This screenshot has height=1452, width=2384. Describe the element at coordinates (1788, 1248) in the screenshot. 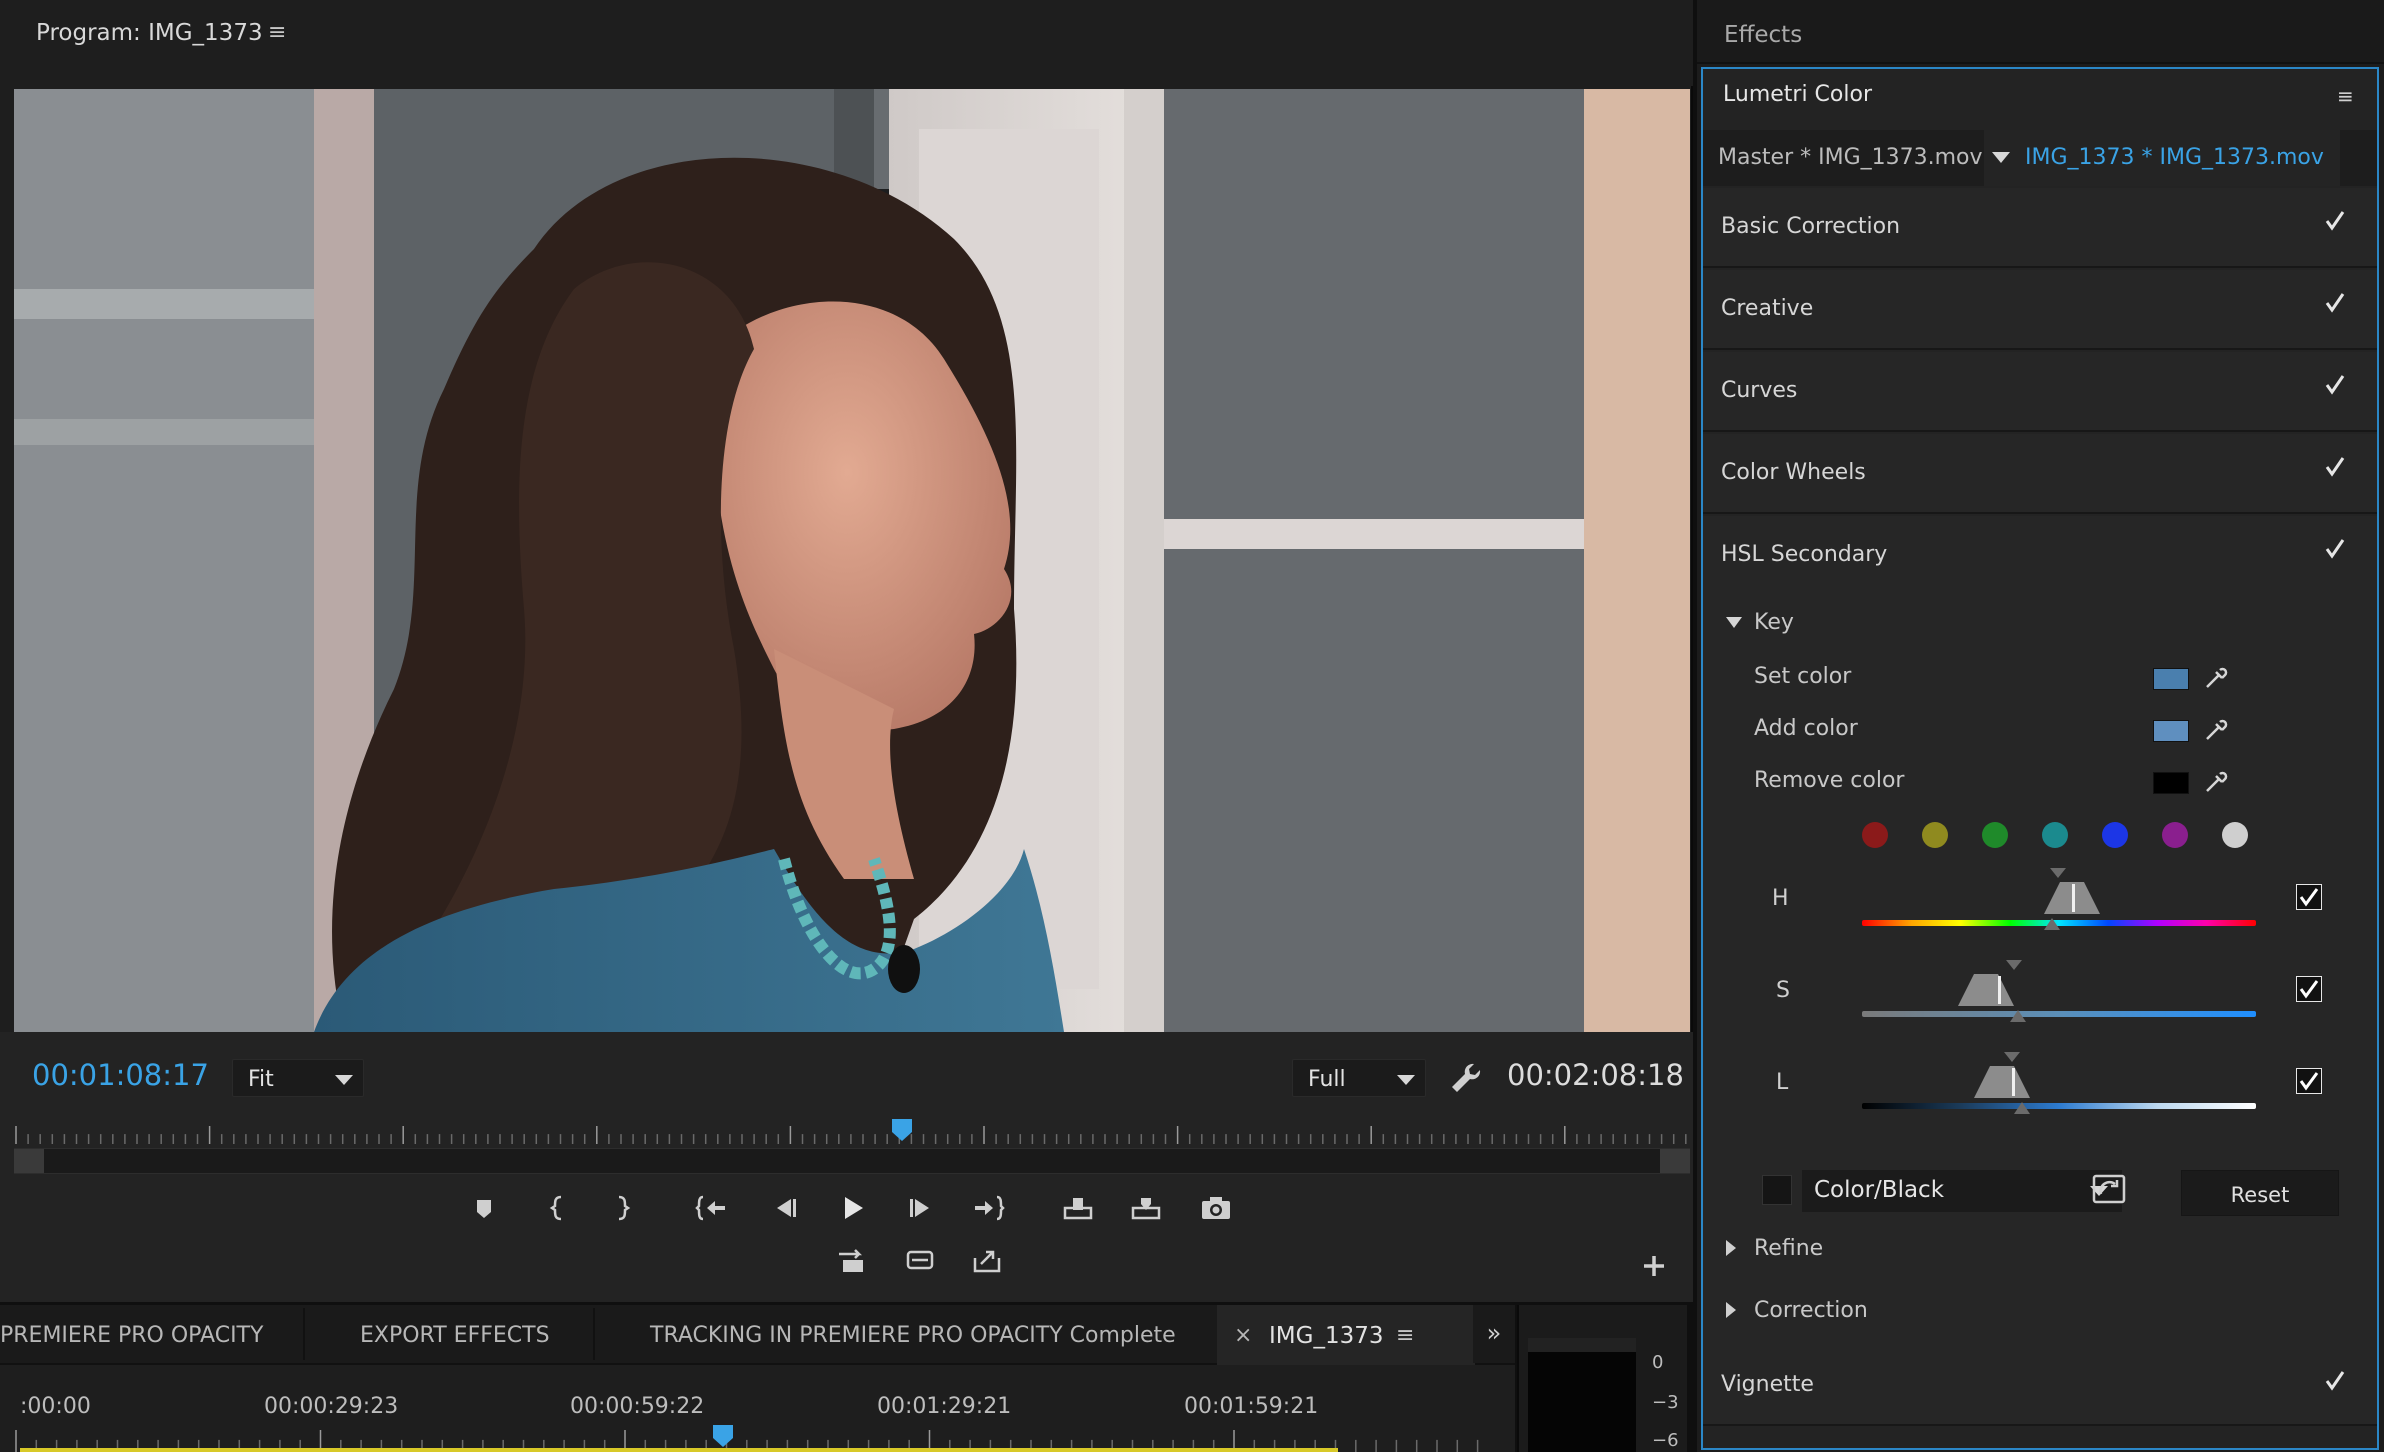

I see `refine-label: Refine` at that location.